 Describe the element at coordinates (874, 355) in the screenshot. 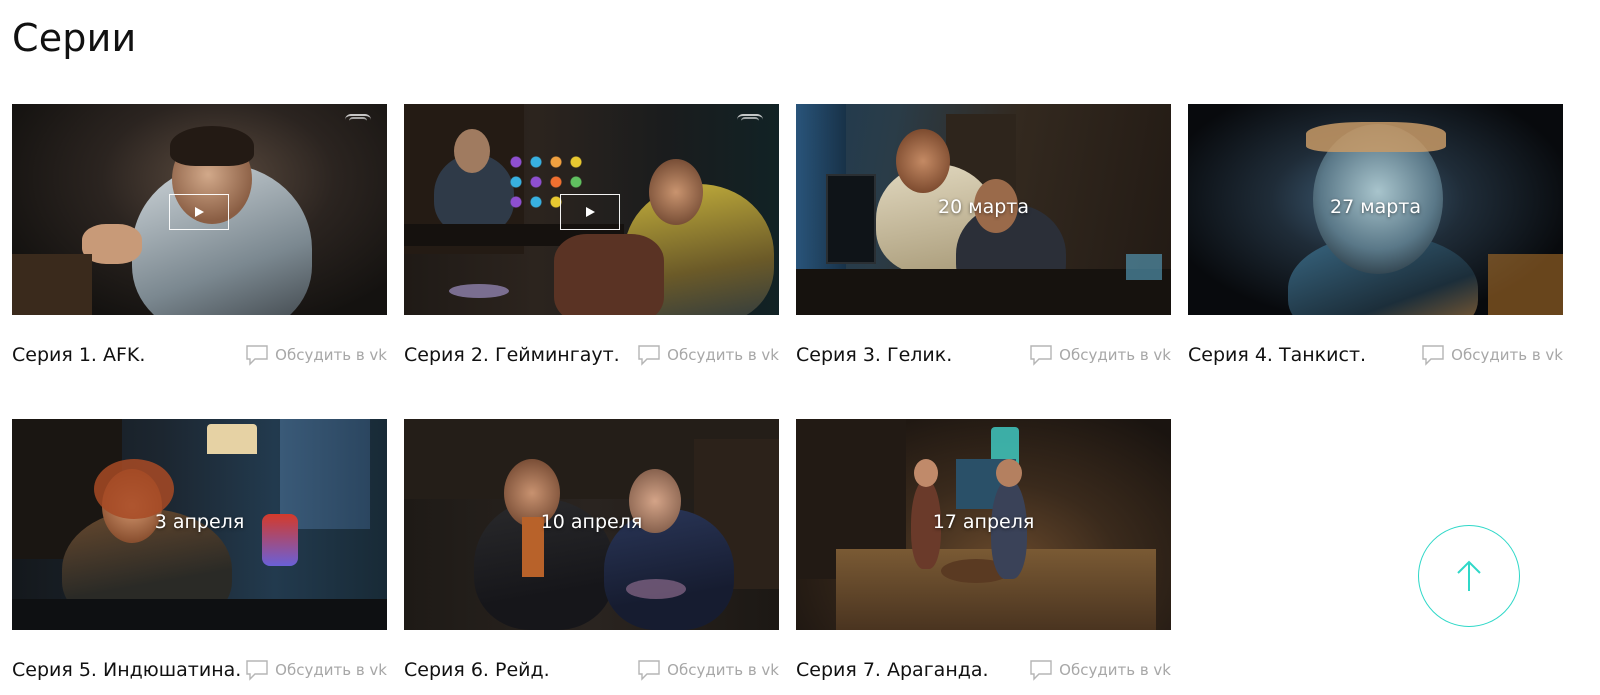

I see `episode-title: Серия 3. Гелик.` at that location.